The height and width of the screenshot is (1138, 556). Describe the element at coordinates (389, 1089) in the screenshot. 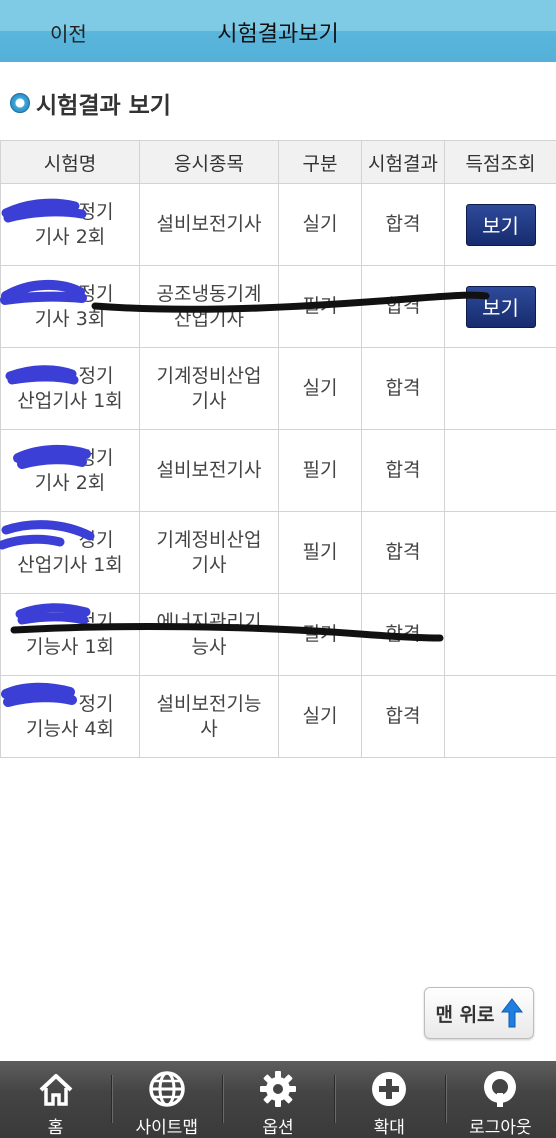

I see `plus-icon` at that location.